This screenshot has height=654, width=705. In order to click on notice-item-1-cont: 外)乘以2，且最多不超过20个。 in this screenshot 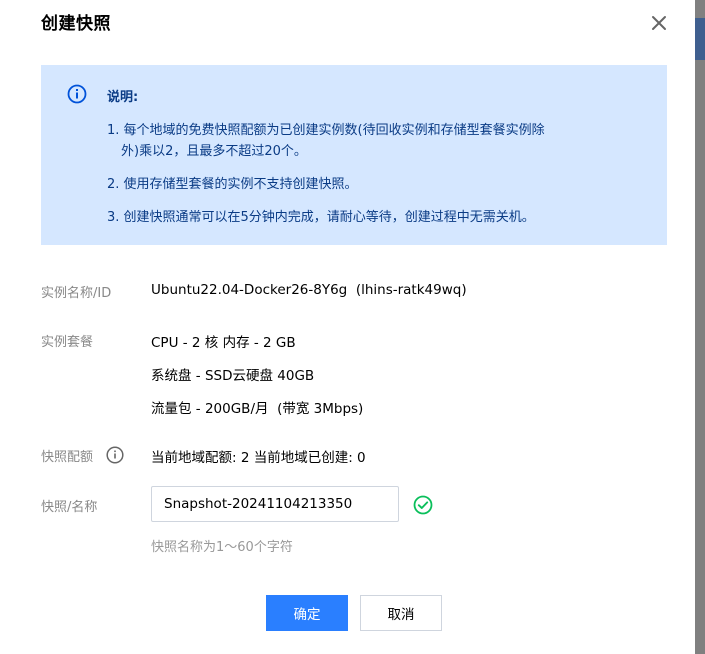, I will do `click(214, 151)`.